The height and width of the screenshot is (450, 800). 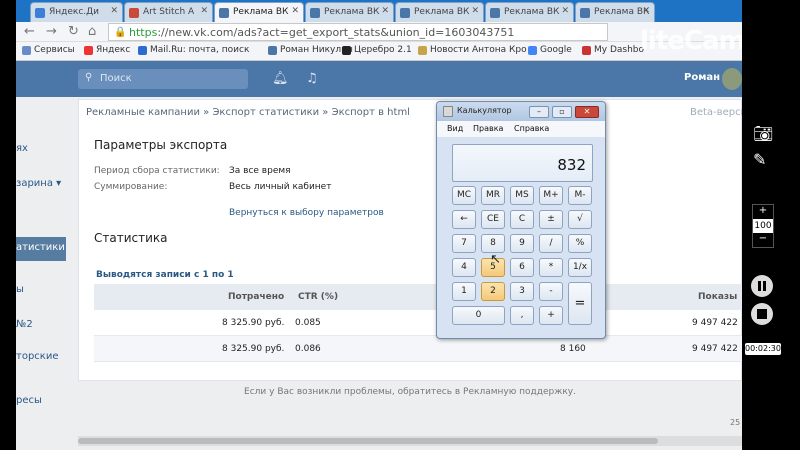 What do you see at coordinates (562, 112) in the screenshot?
I see `maximize-icon: ▫` at bounding box center [562, 112].